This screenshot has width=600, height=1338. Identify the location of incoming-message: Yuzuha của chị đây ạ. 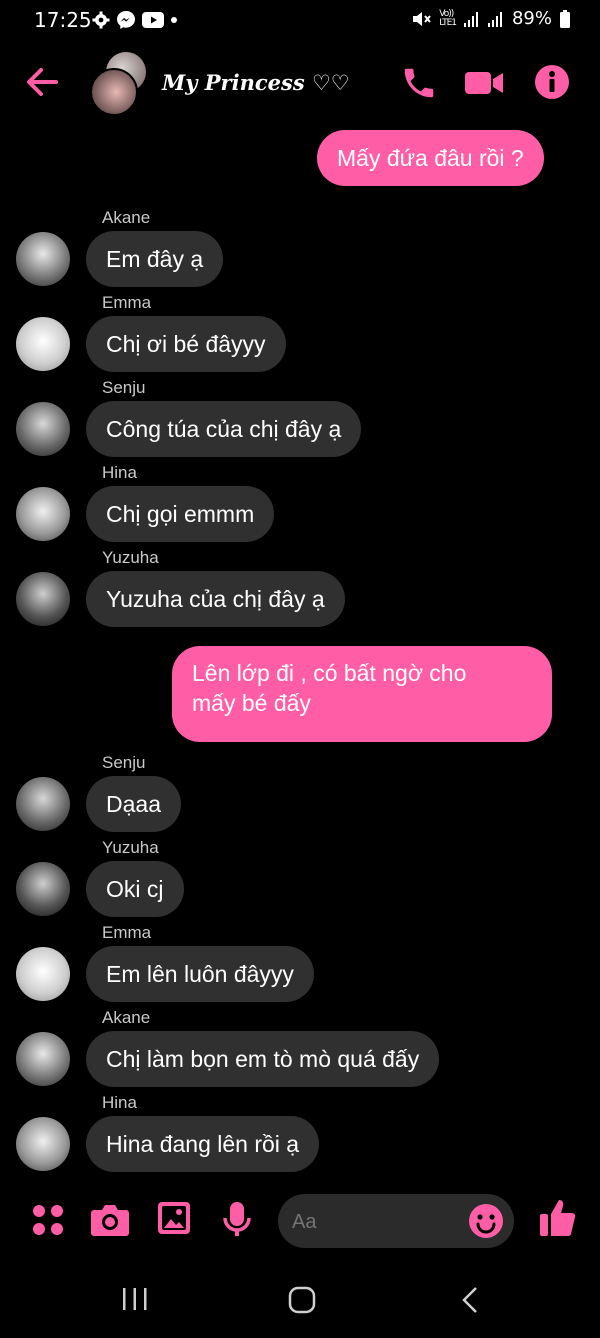
(215, 599).